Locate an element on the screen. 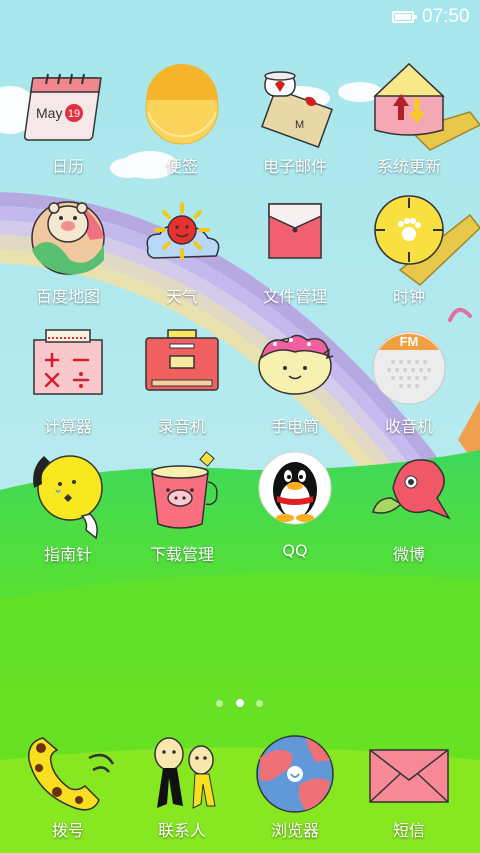 The height and width of the screenshot is (853, 480). dock-dialer: 拨号 is located at coordinates (68, 789).